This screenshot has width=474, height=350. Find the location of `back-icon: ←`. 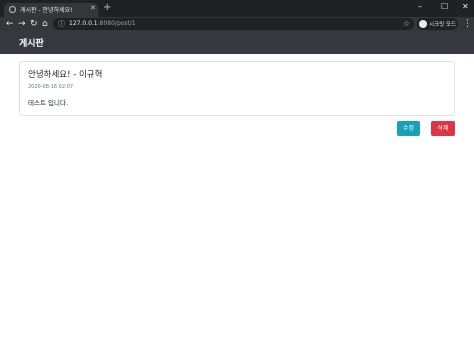

back-icon: ← is located at coordinates (10, 24).